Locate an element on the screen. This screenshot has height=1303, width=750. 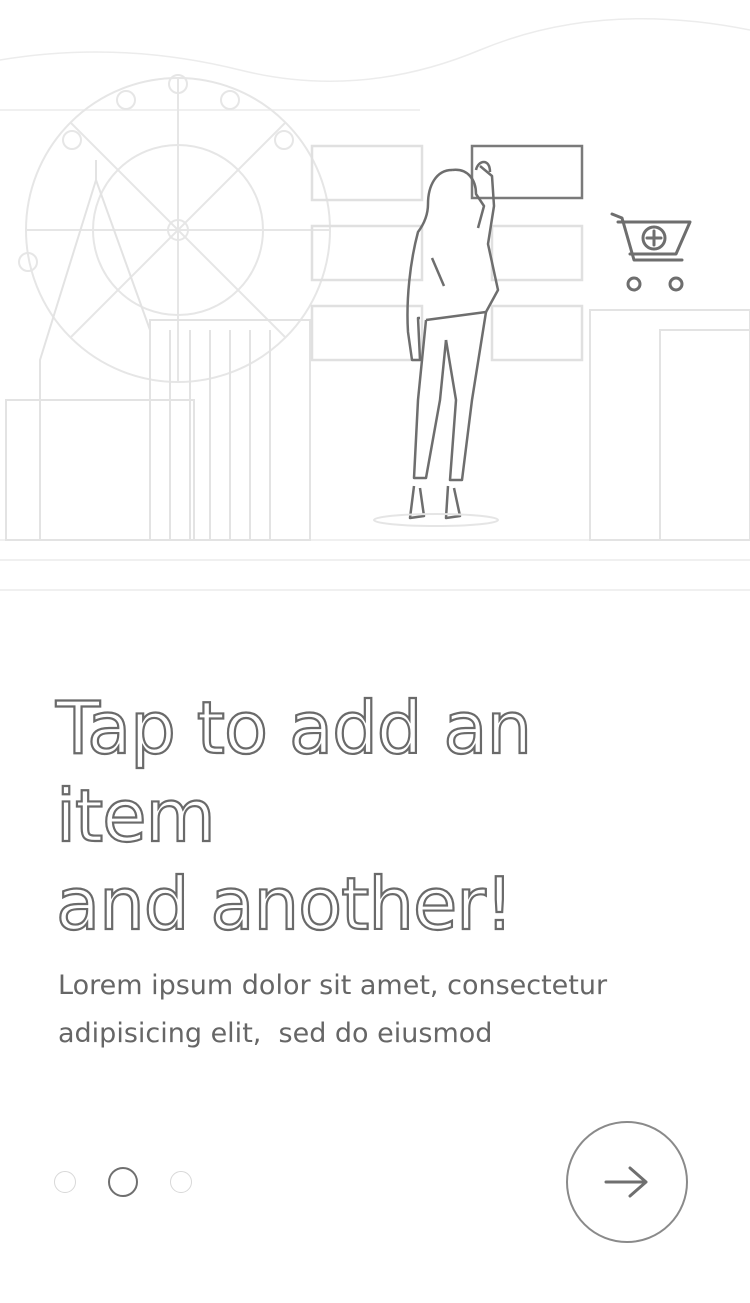
cart-plus-icon is located at coordinates (651, 252).